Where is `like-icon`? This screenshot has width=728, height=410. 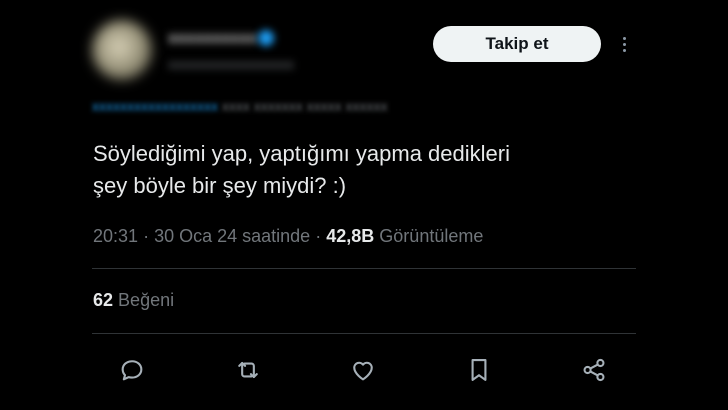 like-icon is located at coordinates (363, 370).